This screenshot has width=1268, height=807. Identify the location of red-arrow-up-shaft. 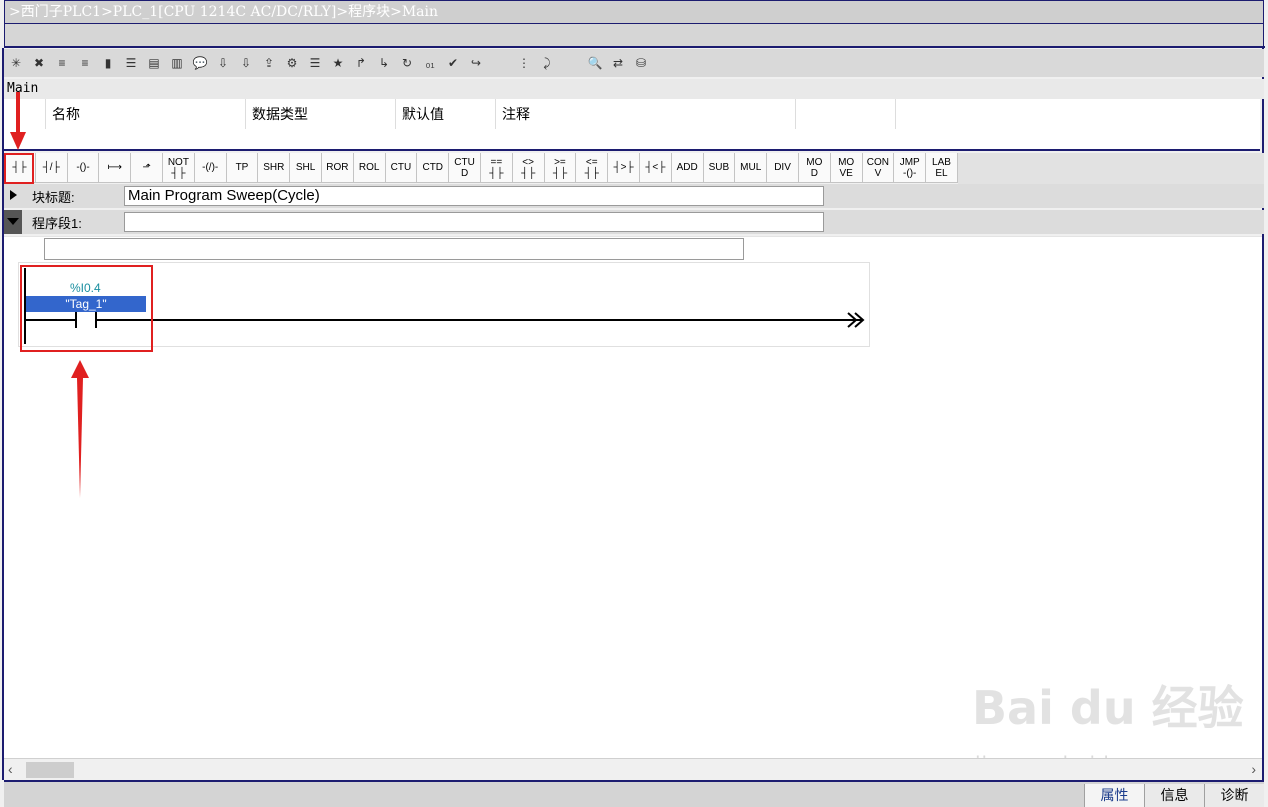
(80, 438).